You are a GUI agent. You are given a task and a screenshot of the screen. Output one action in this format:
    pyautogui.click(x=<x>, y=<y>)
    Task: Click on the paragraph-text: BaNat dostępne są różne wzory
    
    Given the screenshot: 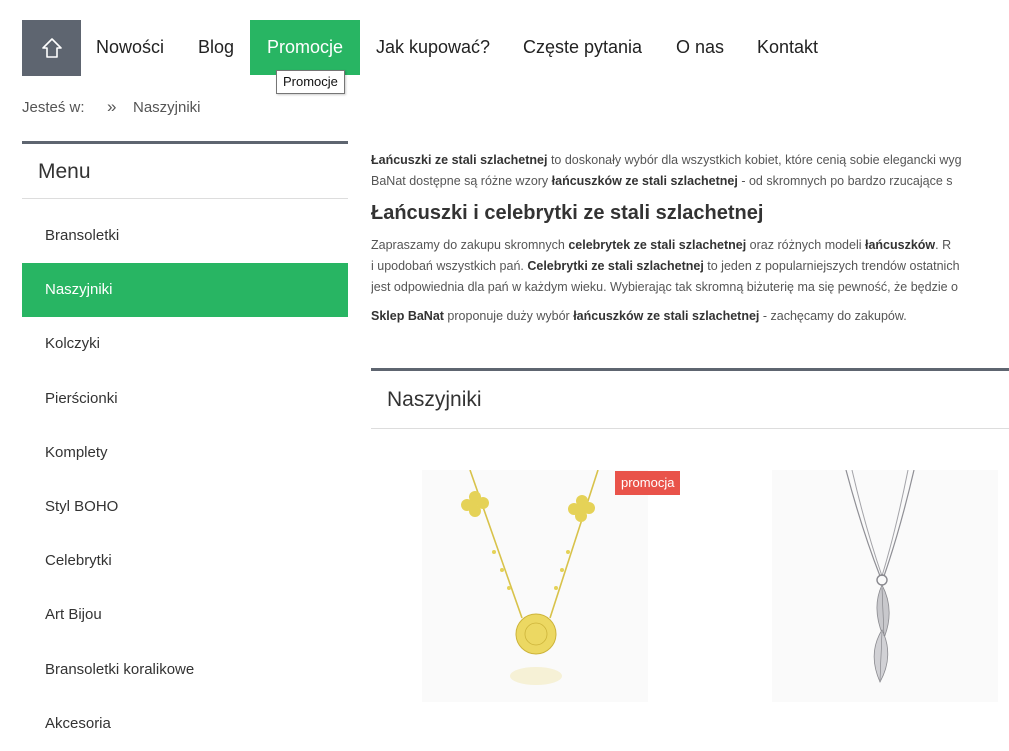 What is the action you would take?
    pyautogui.click(x=461, y=181)
    